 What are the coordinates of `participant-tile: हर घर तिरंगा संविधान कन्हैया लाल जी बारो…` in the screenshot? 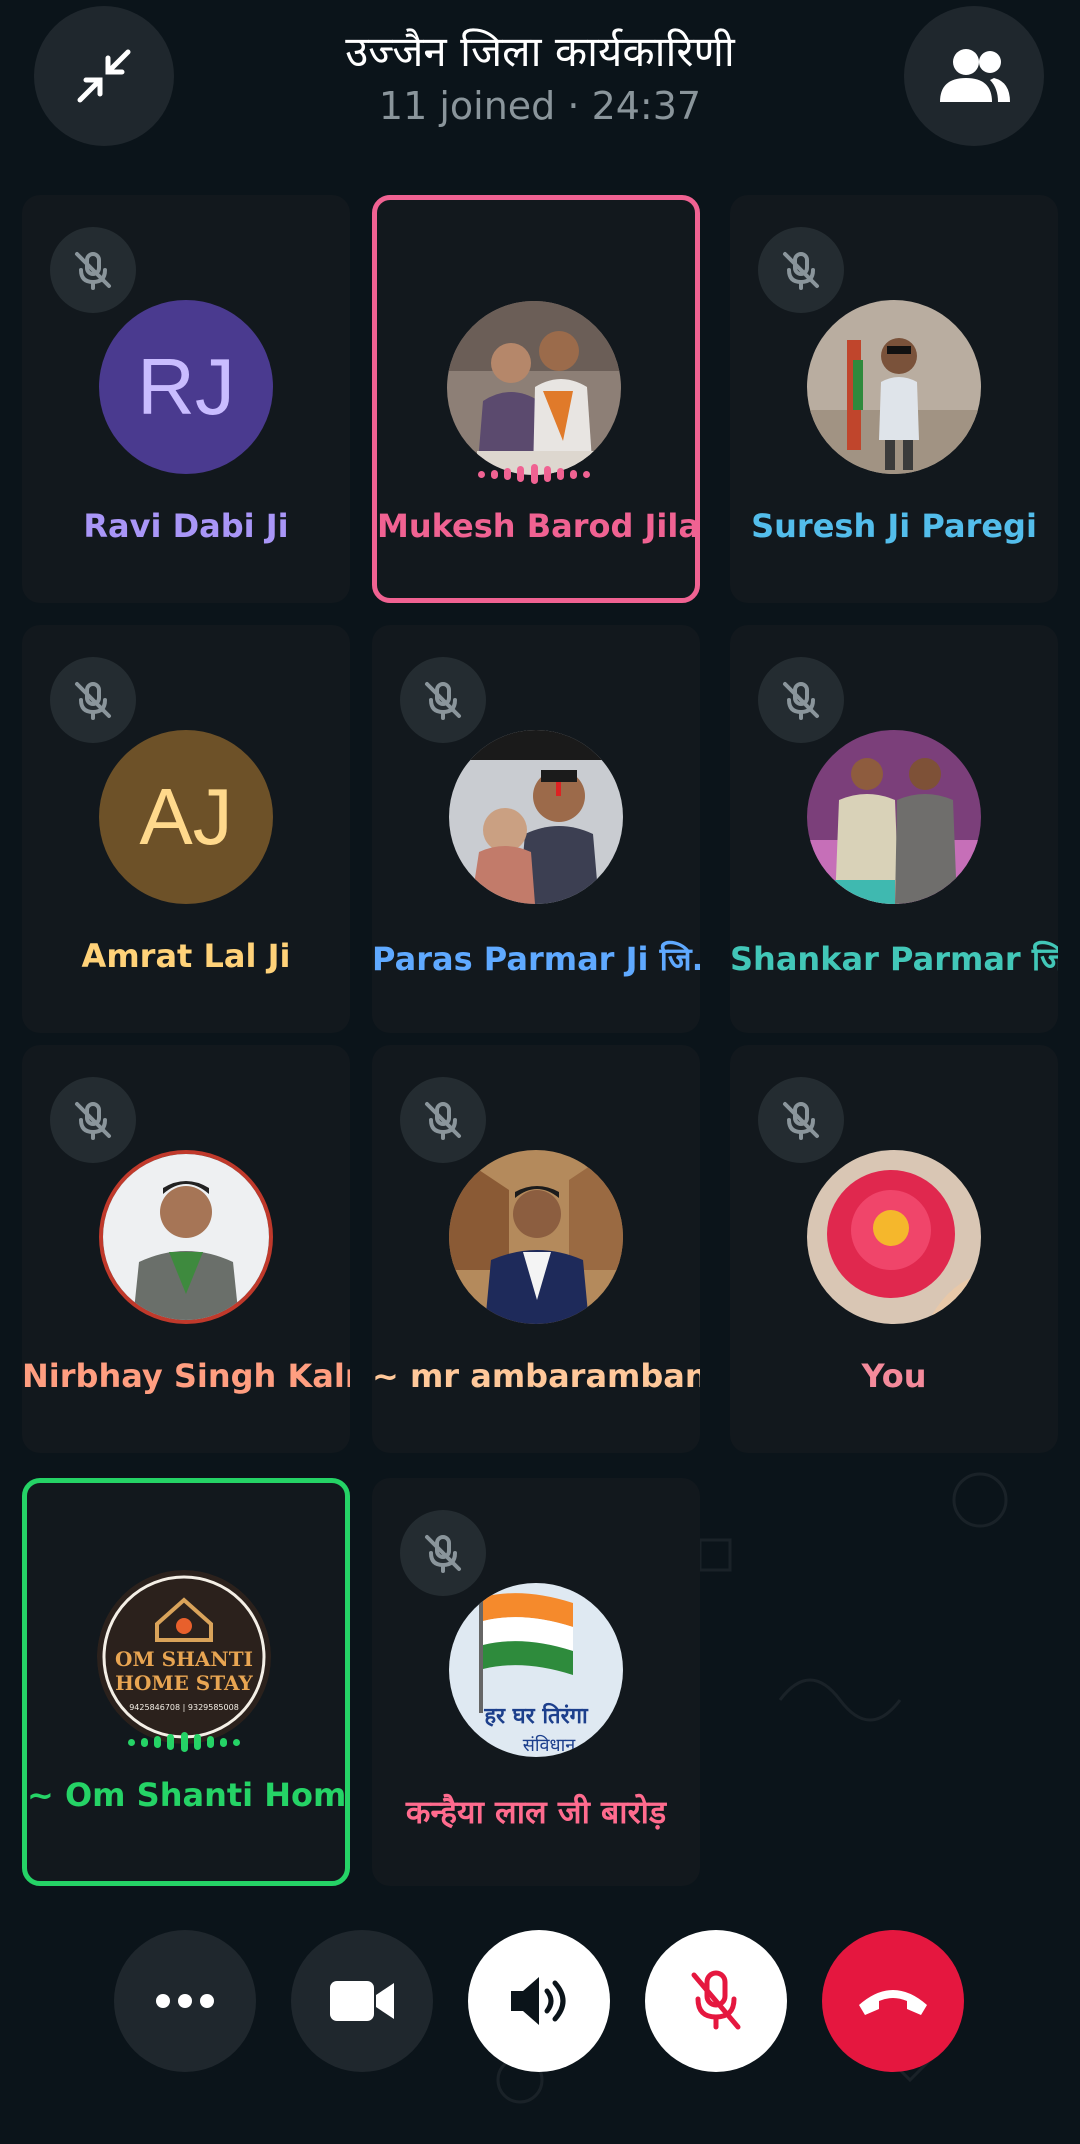 It's located at (536, 1682).